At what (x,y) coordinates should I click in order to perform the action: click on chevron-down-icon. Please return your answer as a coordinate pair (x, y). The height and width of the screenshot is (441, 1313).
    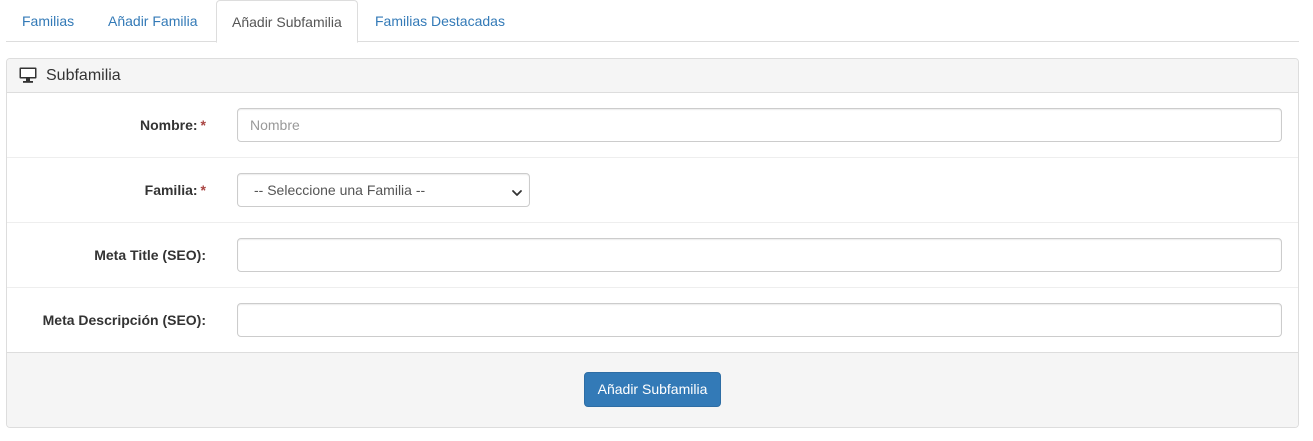
    Looking at the image, I should click on (517, 190).